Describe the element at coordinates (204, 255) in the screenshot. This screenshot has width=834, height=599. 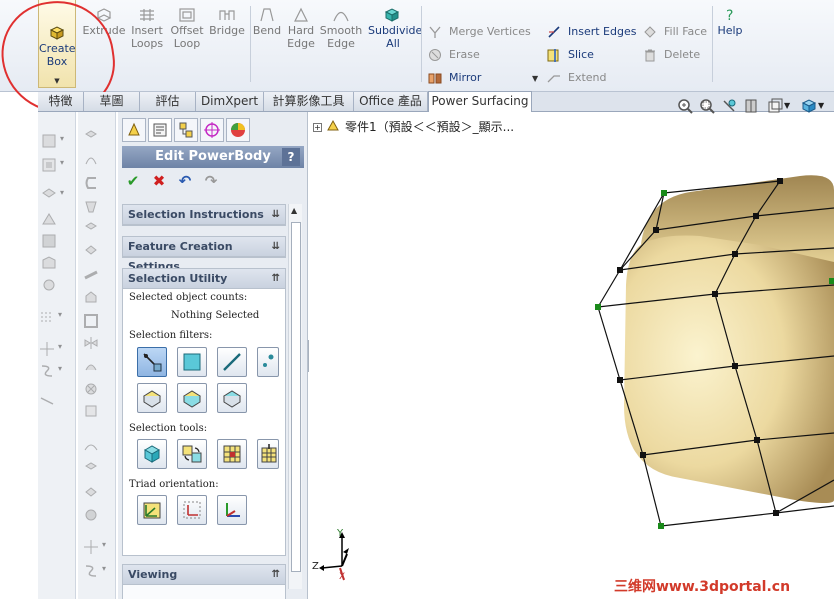
I see `feature-creation-settings-header: Feature Creation Settings ⇊` at that location.